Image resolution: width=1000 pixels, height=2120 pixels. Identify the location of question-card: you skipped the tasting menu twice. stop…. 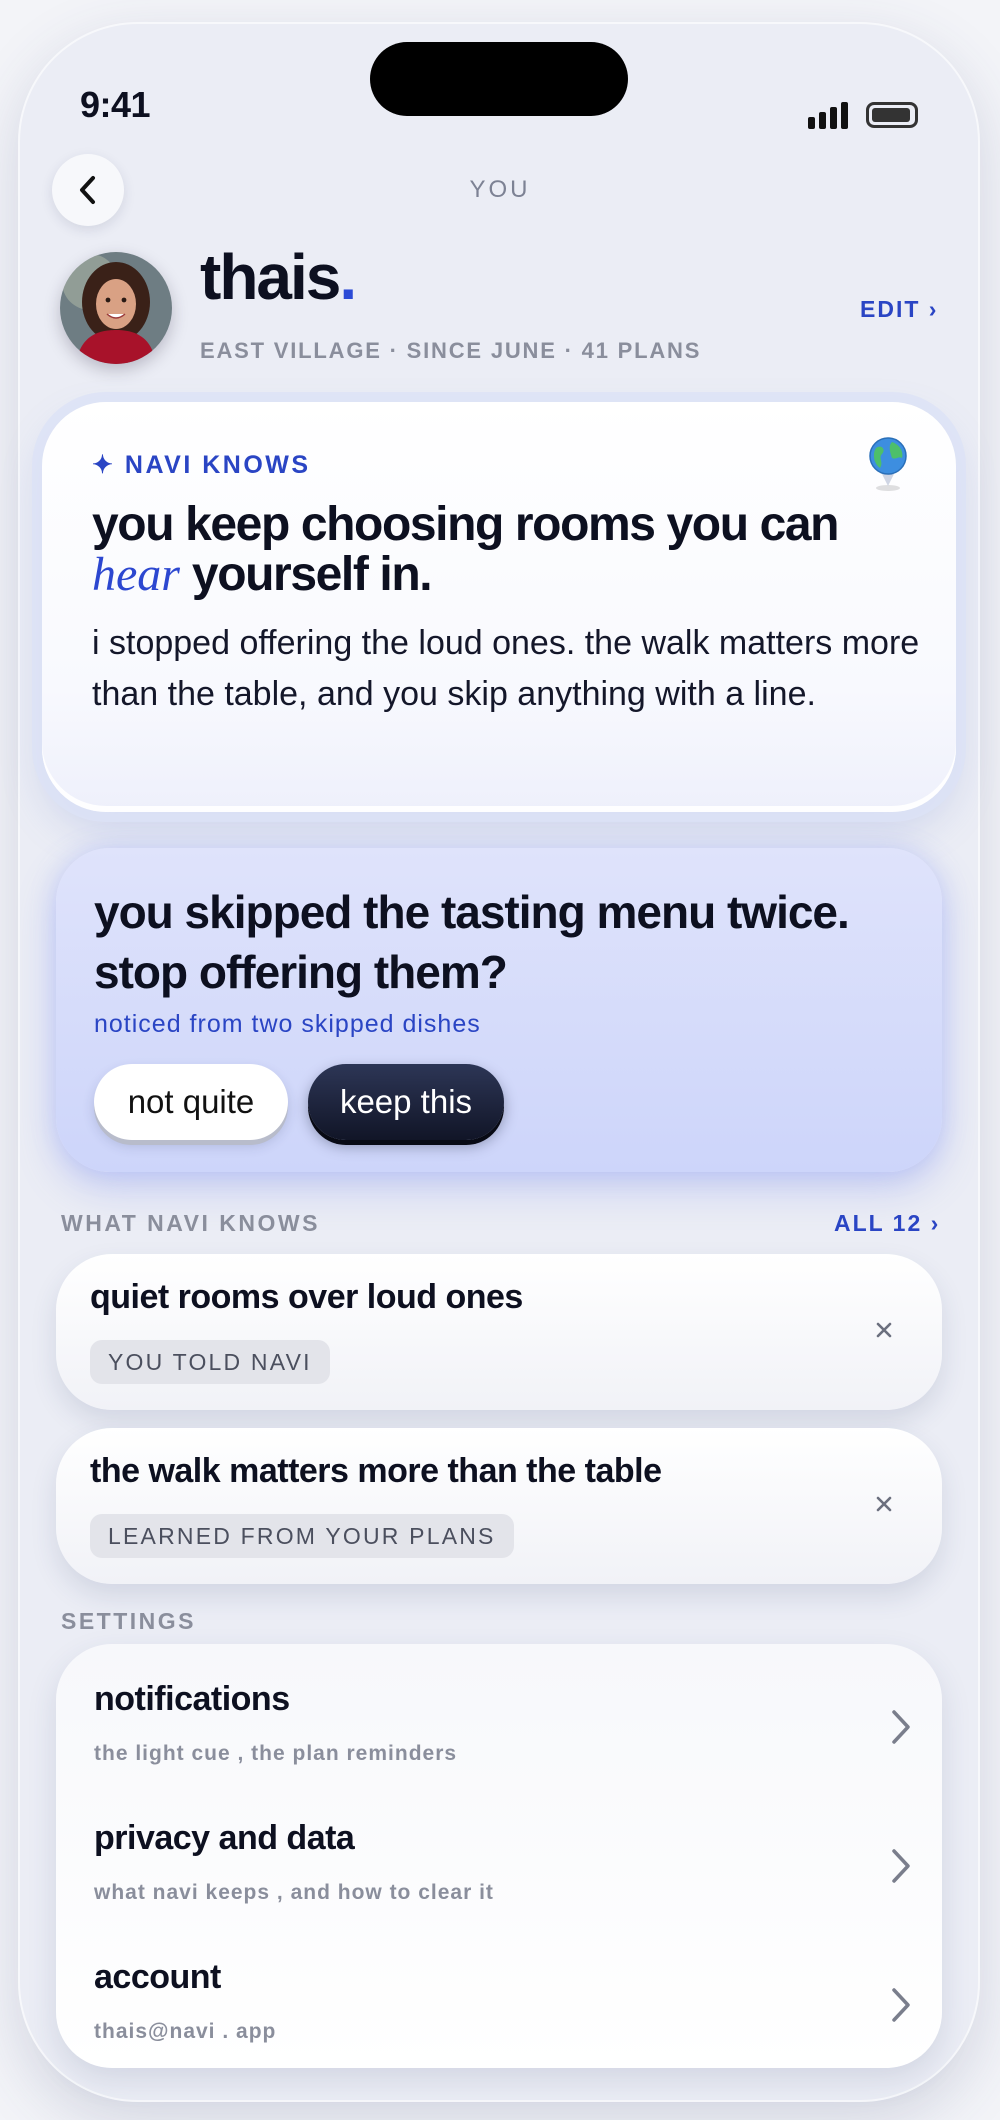
(499, 1010).